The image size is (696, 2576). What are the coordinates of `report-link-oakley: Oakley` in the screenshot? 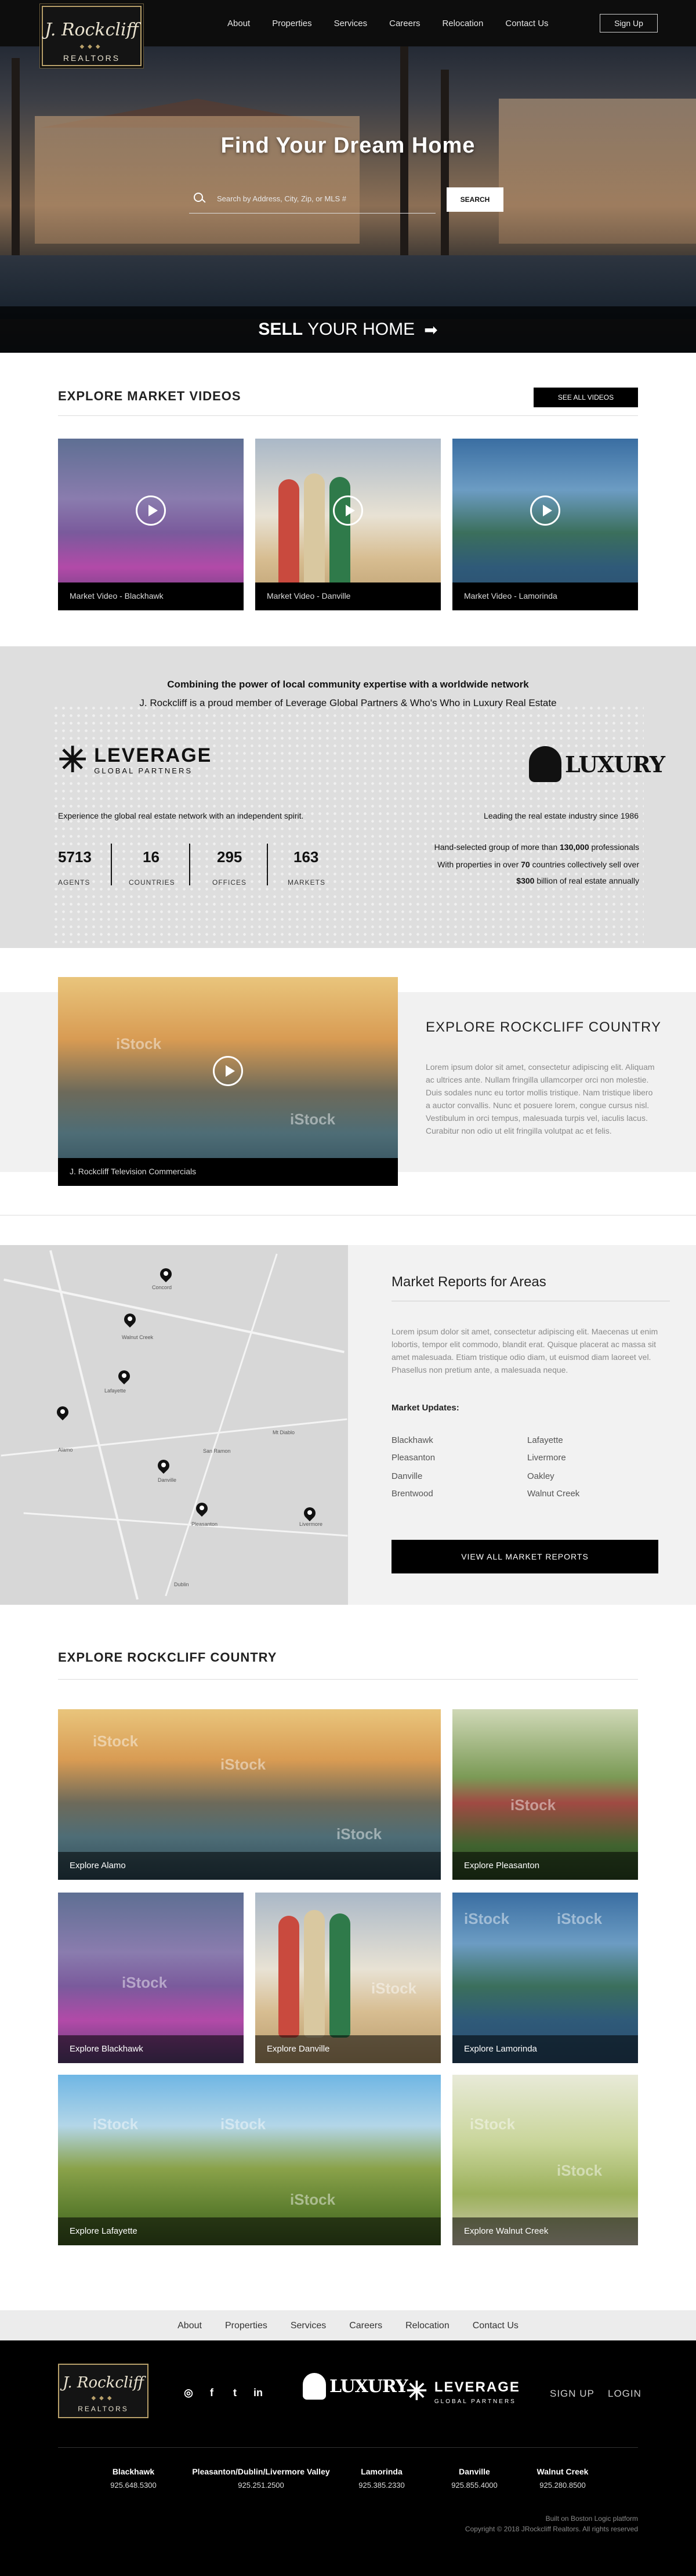 It's located at (540, 1476).